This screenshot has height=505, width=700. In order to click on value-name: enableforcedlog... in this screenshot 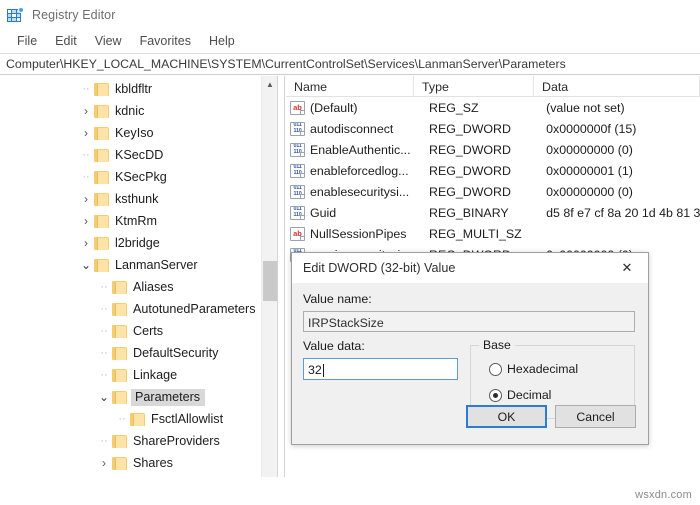, I will do `click(359, 170)`.